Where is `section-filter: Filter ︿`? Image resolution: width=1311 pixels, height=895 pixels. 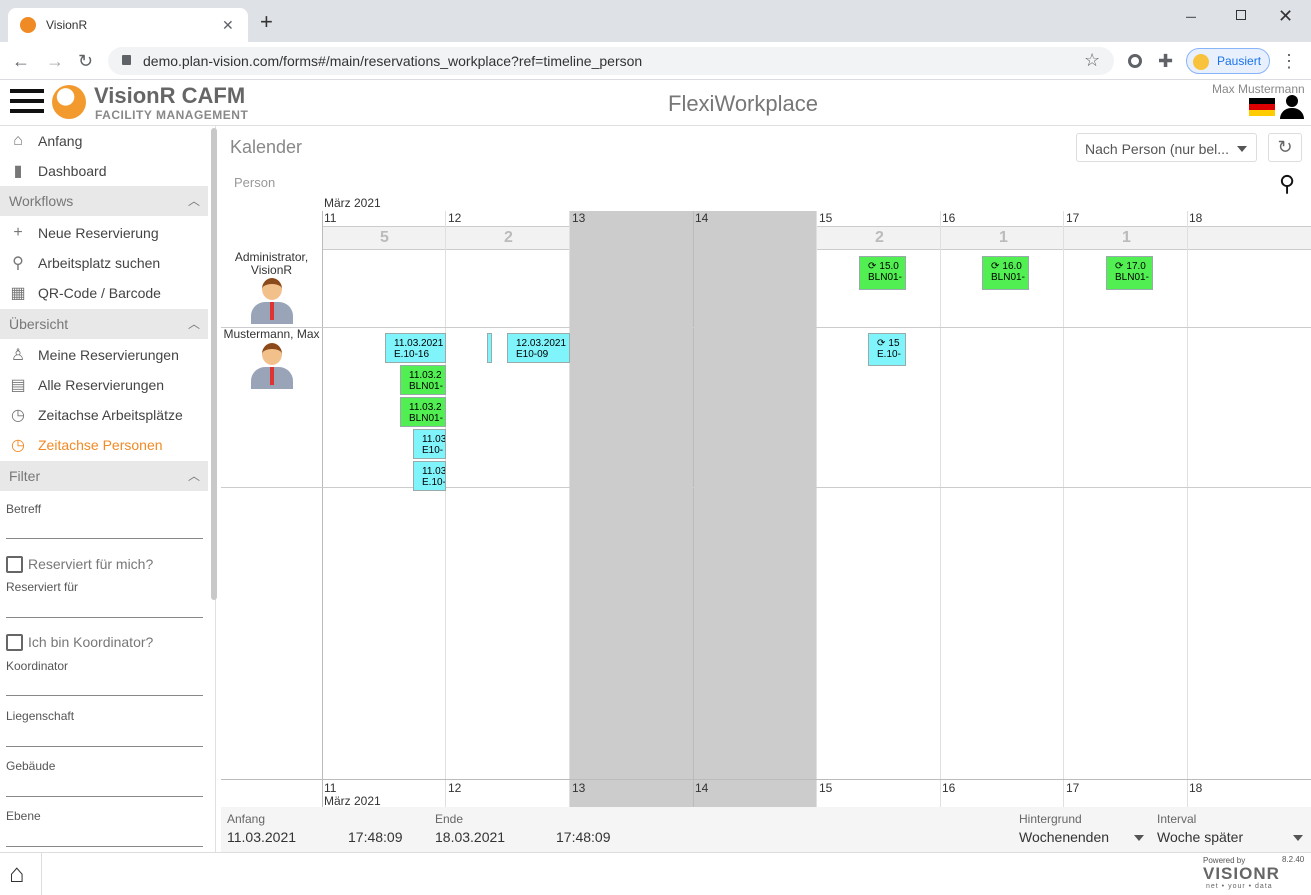
section-filter: Filter ︿ is located at coordinates (104, 476).